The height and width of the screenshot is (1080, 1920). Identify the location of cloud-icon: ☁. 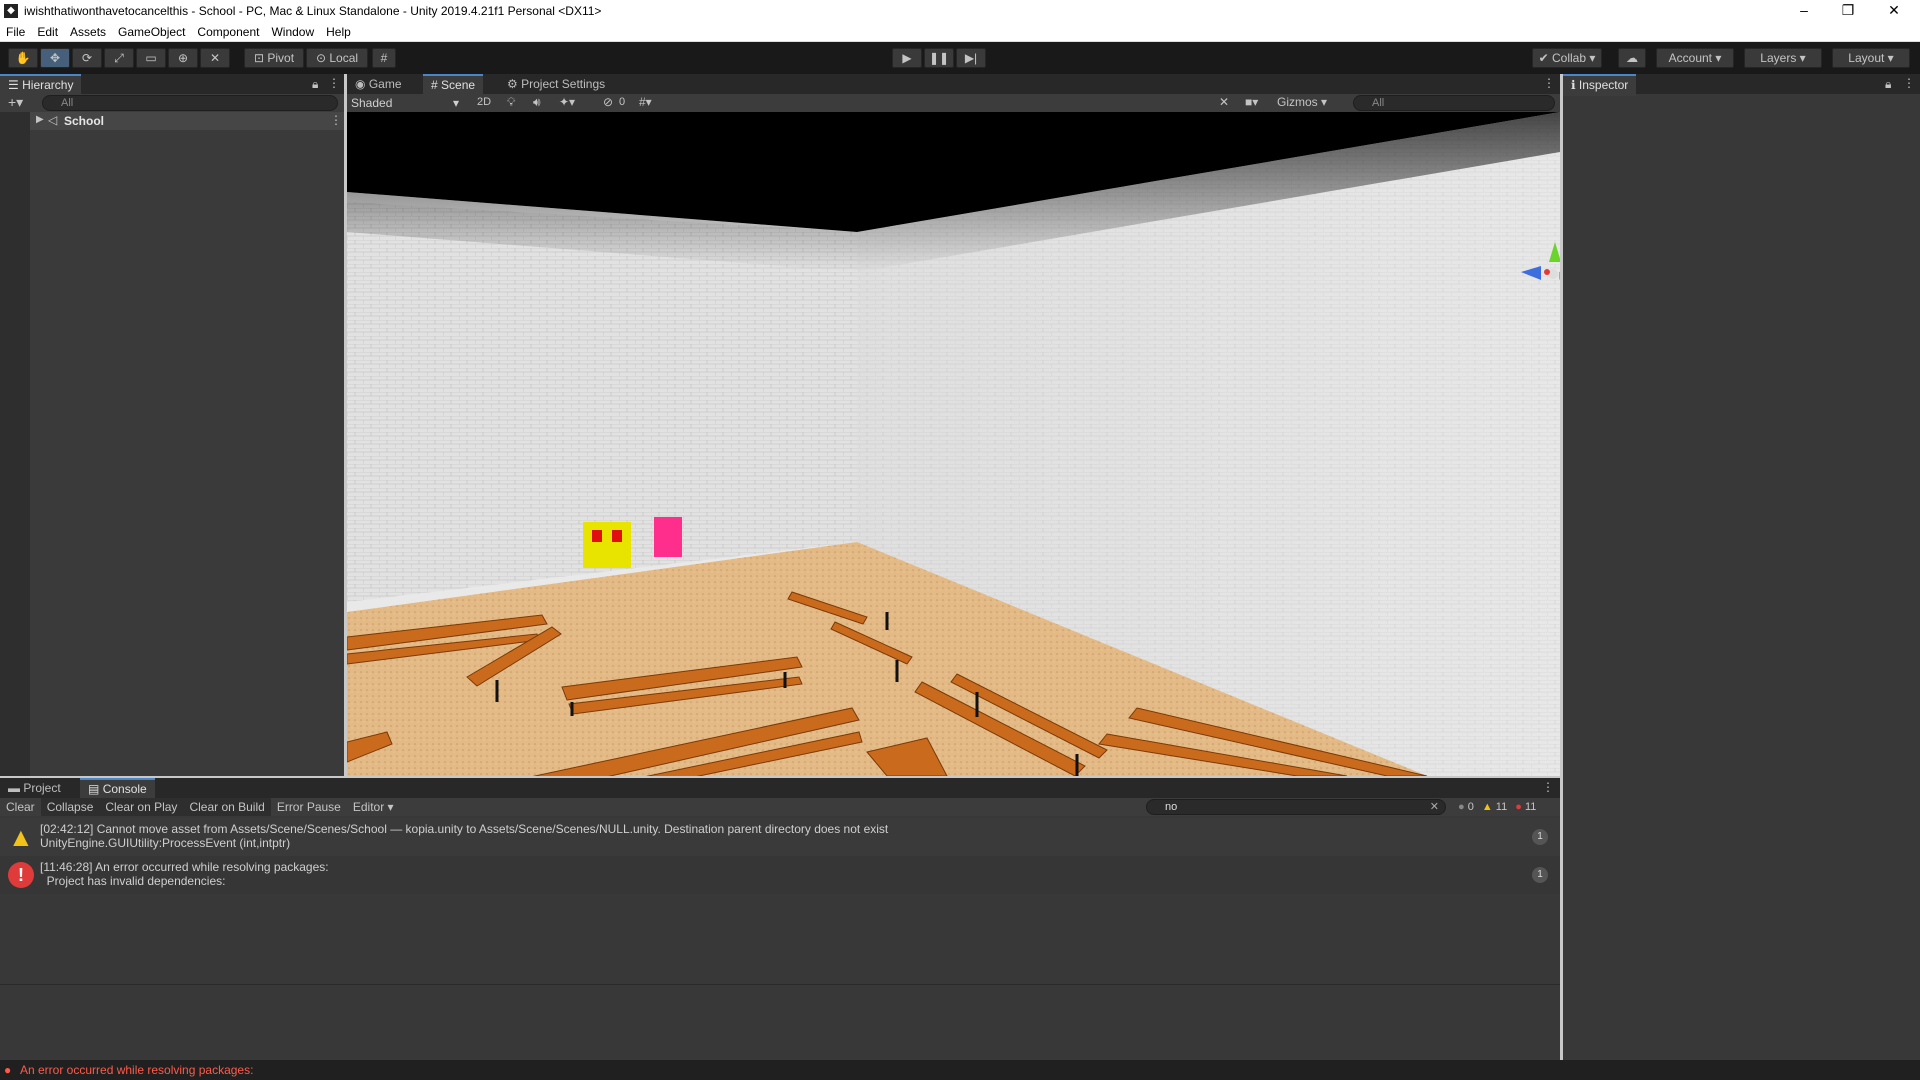
(1632, 58).